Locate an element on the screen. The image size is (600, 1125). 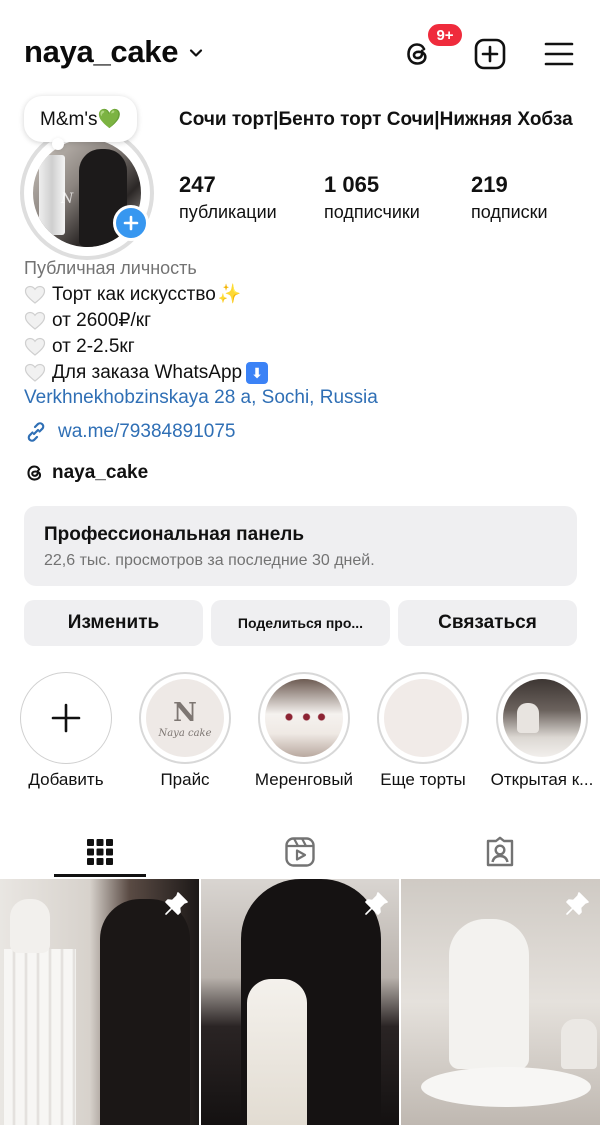
small-bust-shape is located at coordinates (579, 1044).